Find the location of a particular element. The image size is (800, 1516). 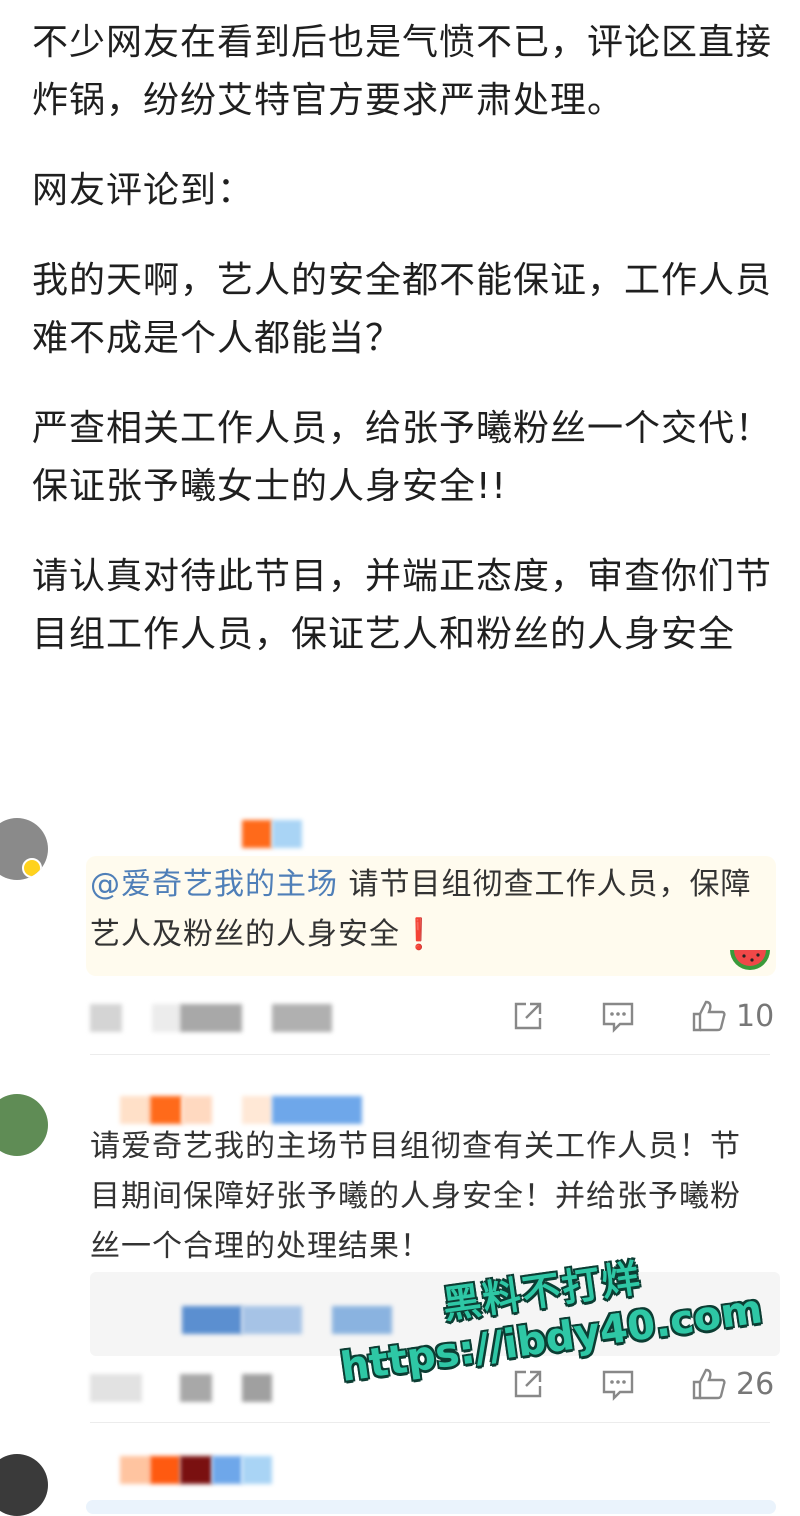

article-paragraph: 我的天啊，艺人的安全都不能保证，工作人员难不成是个人都能当？ is located at coordinates (402, 309).